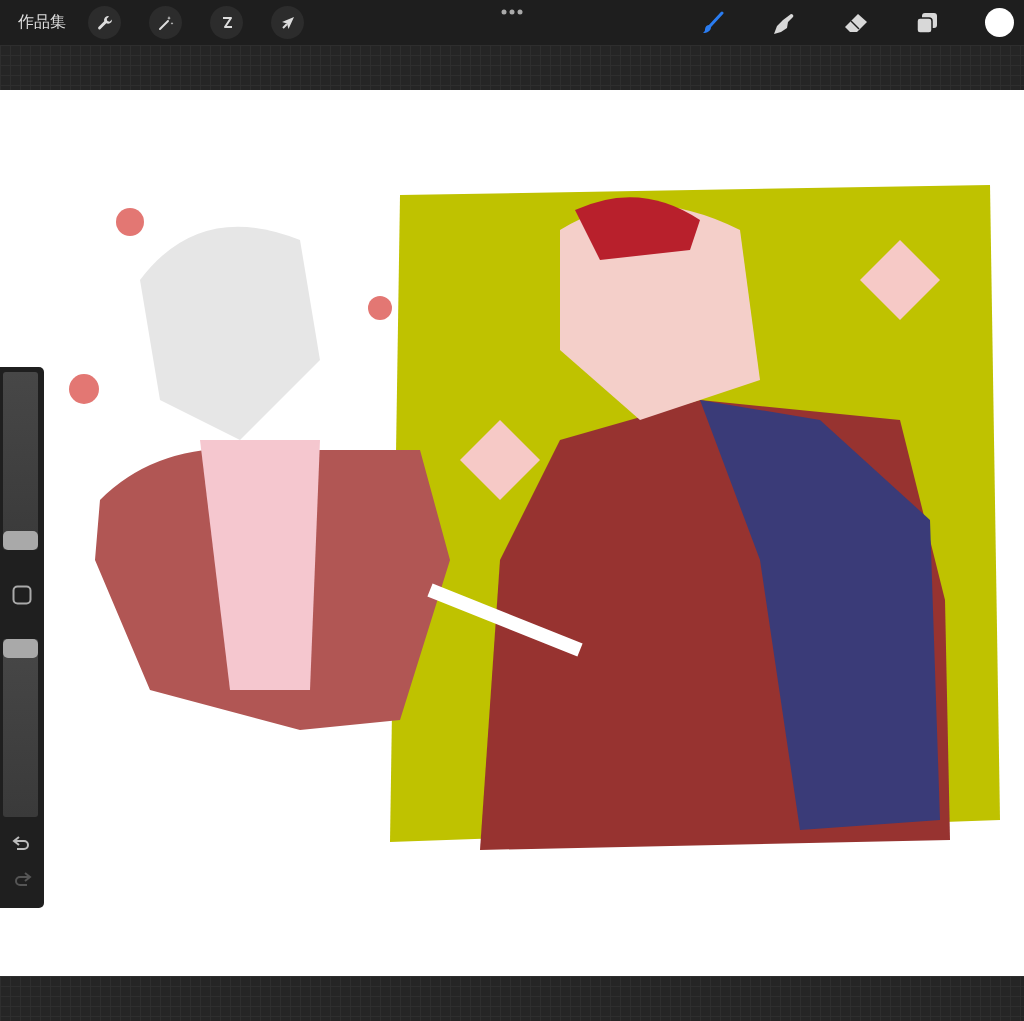 The width and height of the screenshot is (1024, 1021). What do you see at coordinates (927, 22) in the screenshot?
I see `layers-icon` at bounding box center [927, 22].